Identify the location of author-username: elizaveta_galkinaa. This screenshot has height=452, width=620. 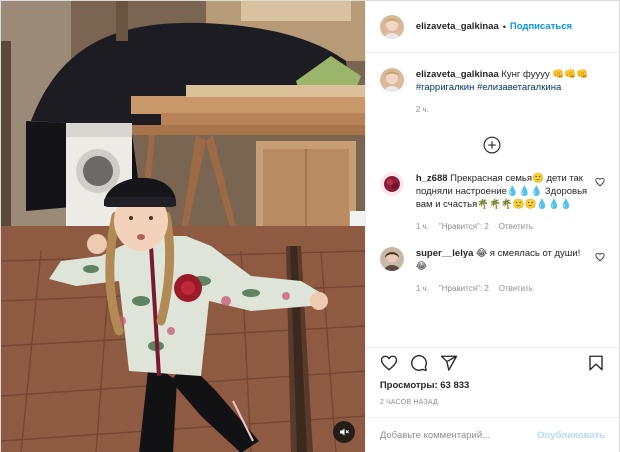
(457, 26).